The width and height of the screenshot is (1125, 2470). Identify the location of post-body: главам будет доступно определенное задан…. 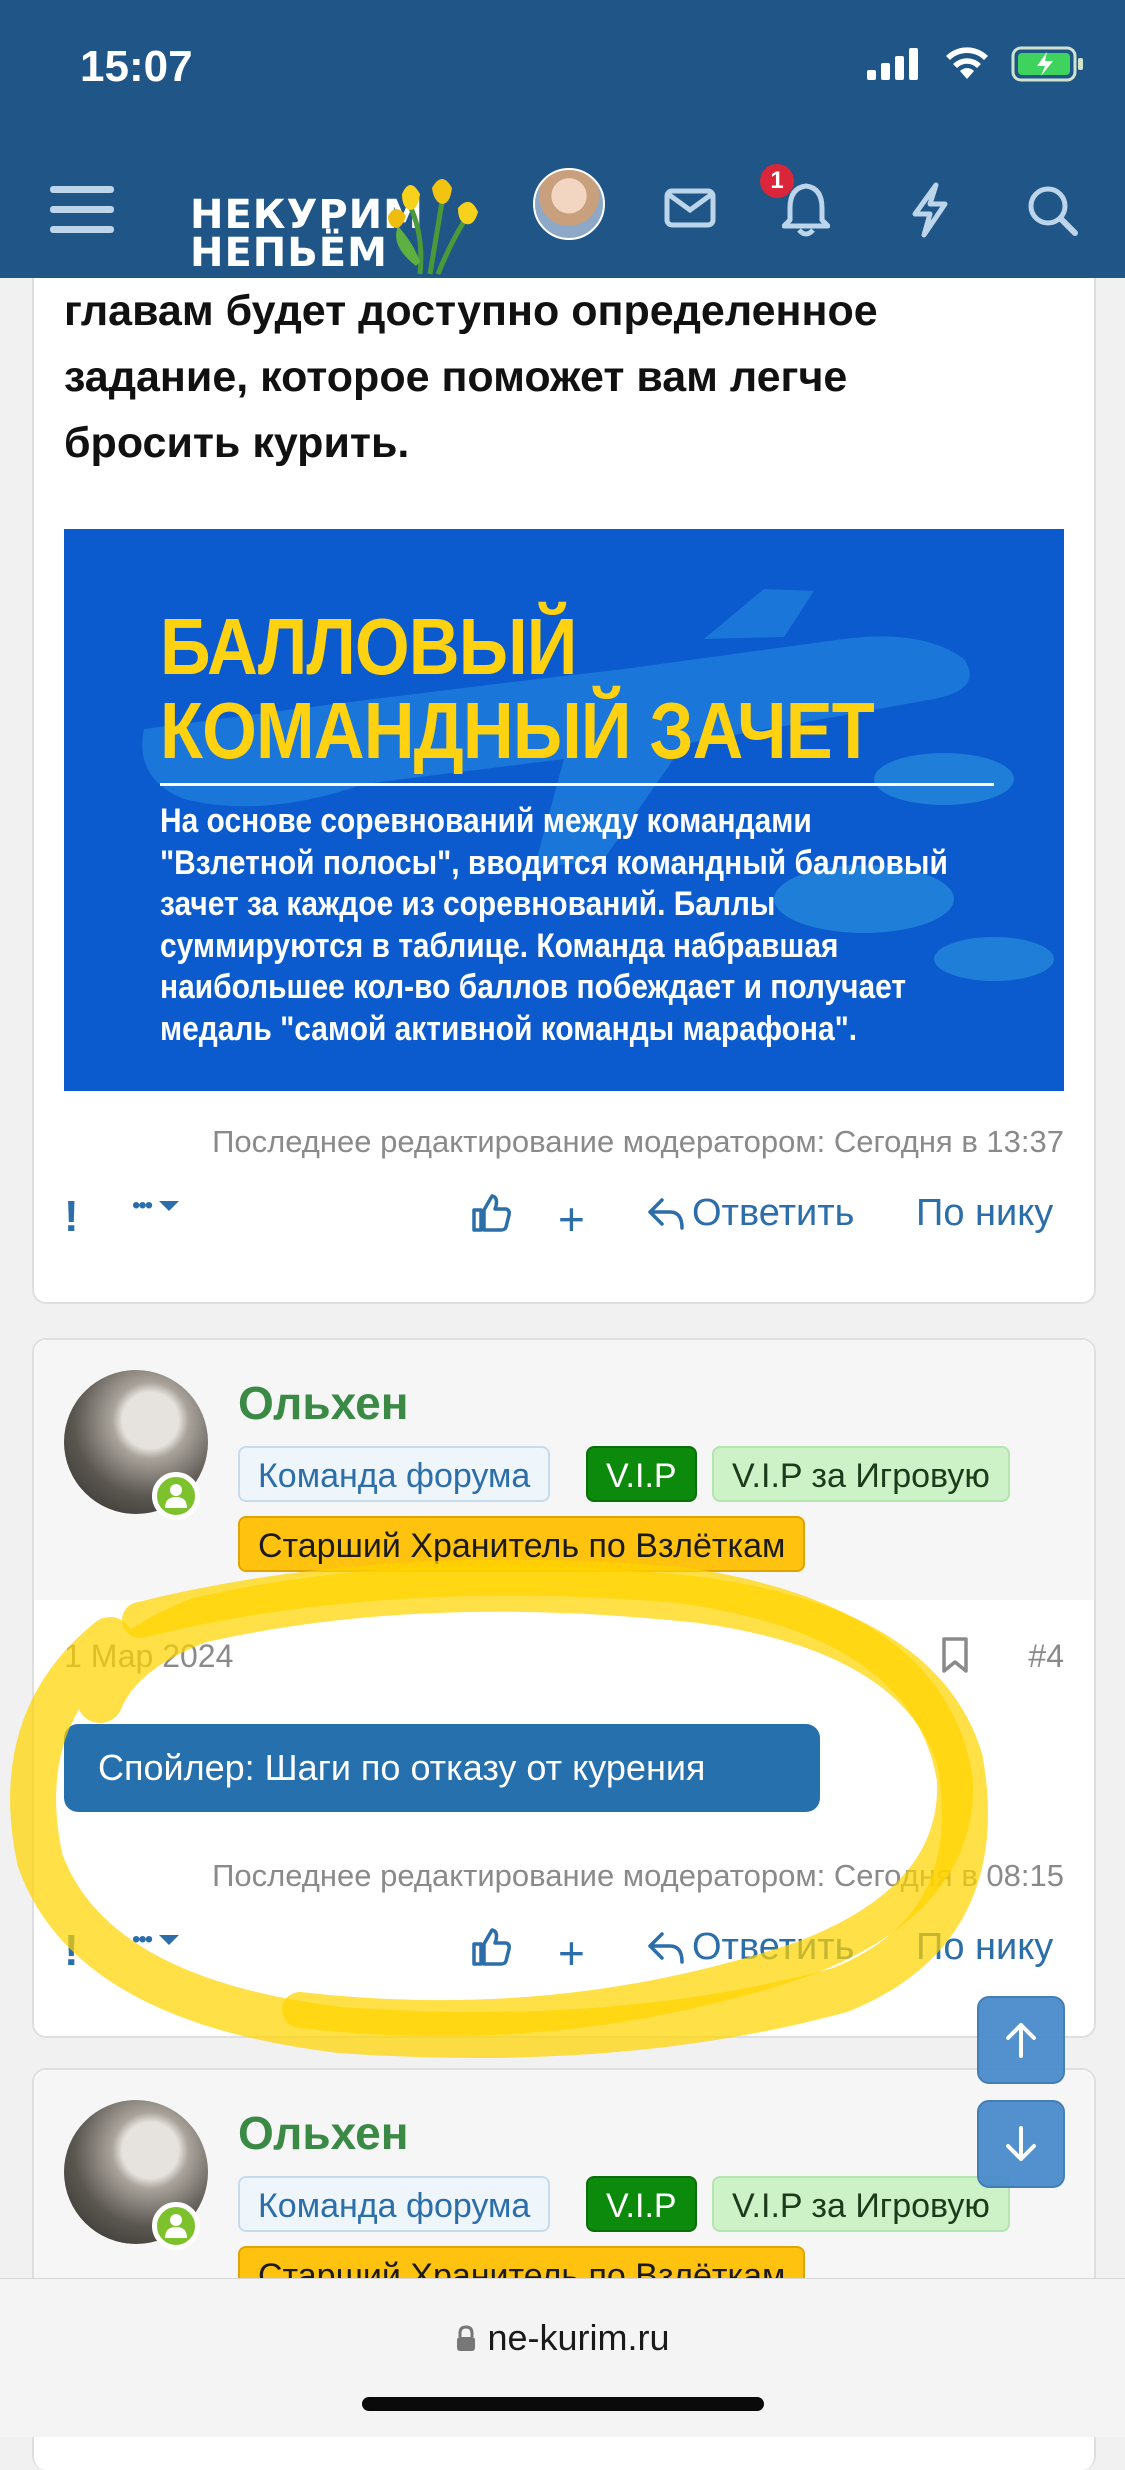
(554, 377).